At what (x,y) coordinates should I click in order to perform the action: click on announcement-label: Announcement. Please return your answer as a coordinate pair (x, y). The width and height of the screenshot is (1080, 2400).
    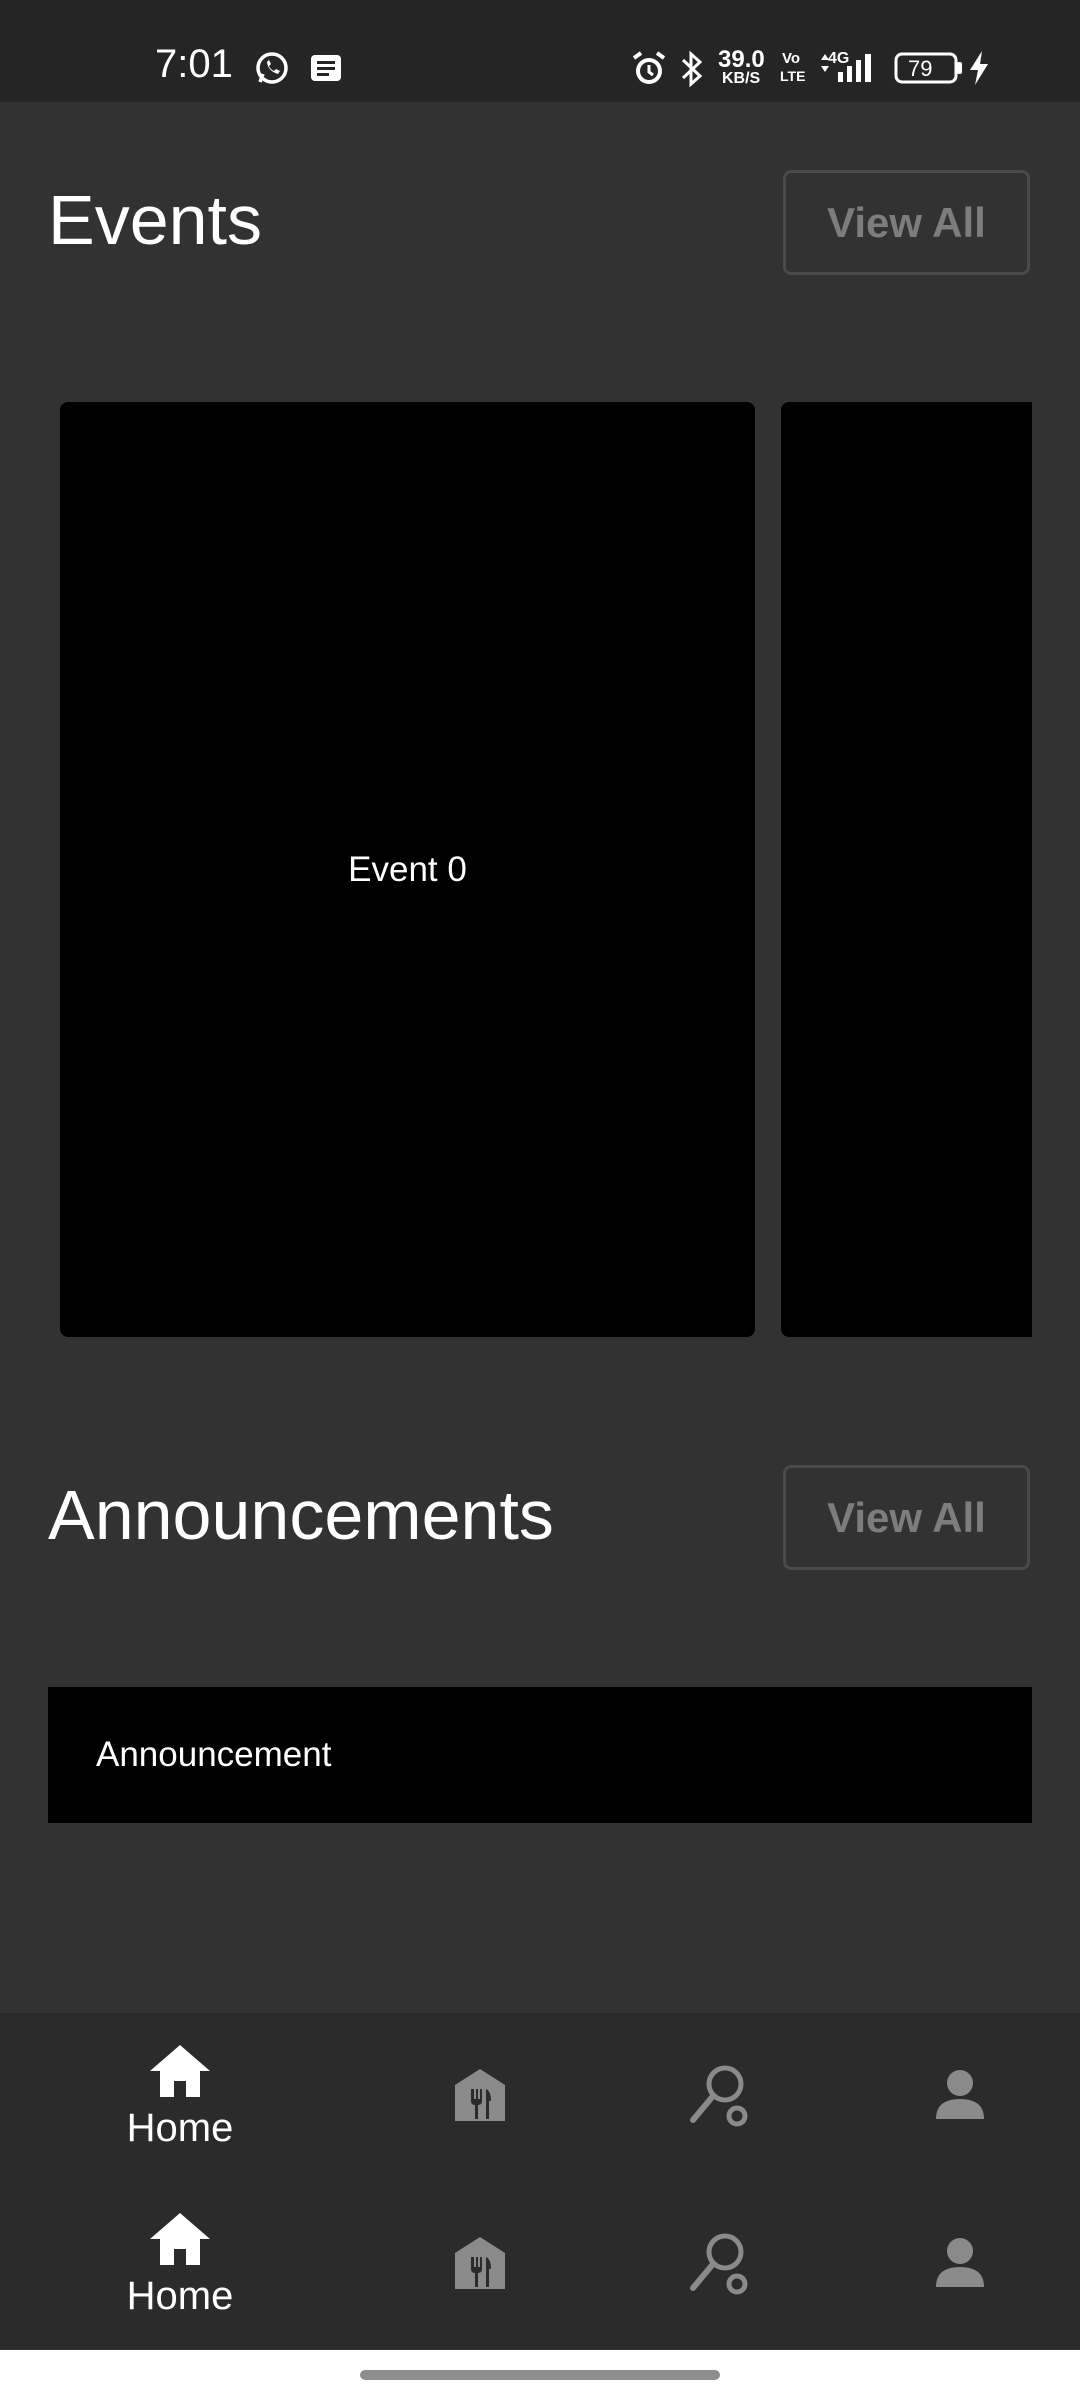
    Looking at the image, I should click on (214, 1754).